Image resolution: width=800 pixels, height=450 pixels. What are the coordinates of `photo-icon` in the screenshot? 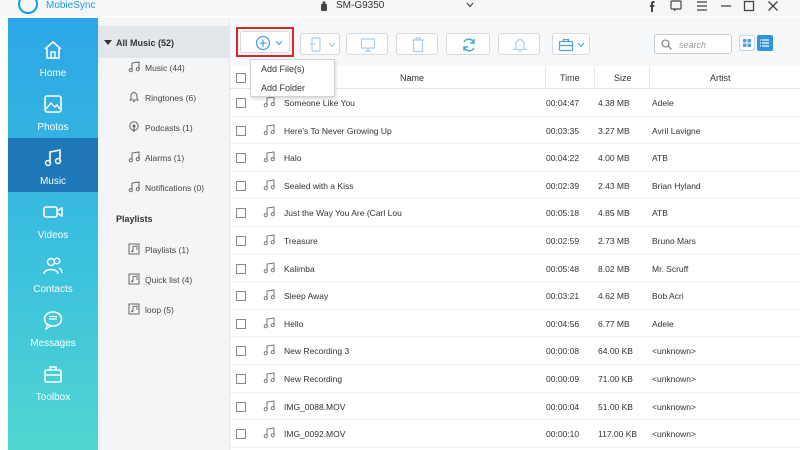 It's located at (53, 104).